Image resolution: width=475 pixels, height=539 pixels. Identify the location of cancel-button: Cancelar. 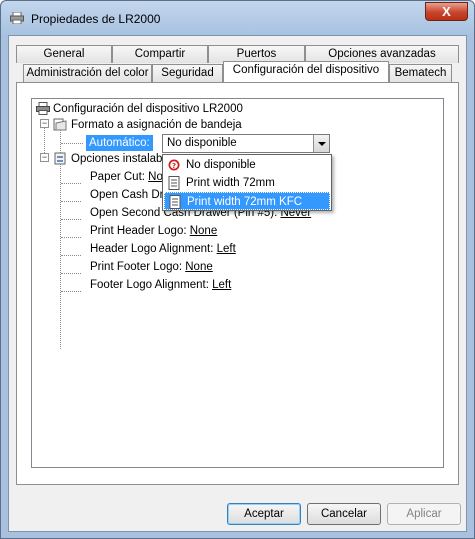
(344, 514).